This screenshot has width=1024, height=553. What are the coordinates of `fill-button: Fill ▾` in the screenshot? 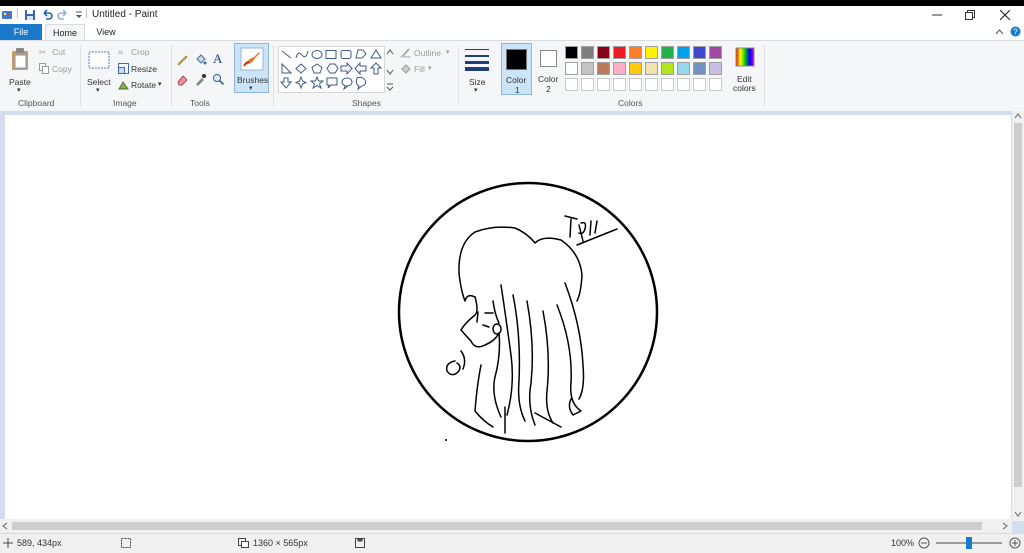 It's located at (420, 69).